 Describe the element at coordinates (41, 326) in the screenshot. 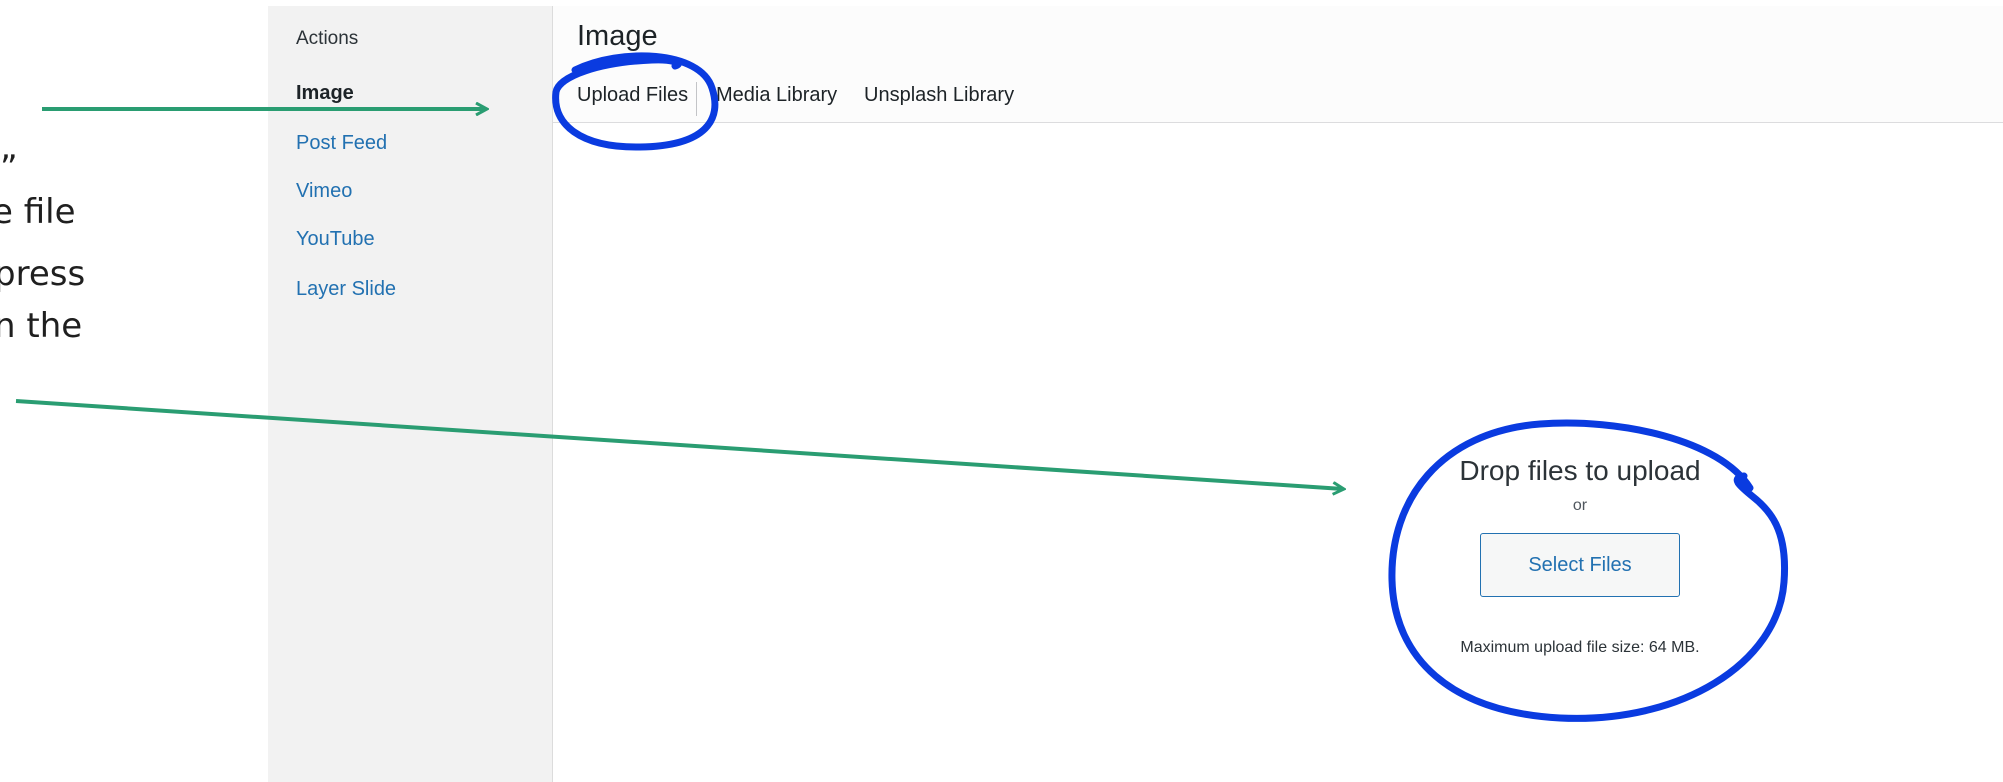

I see `annotation-line-4: n the` at that location.